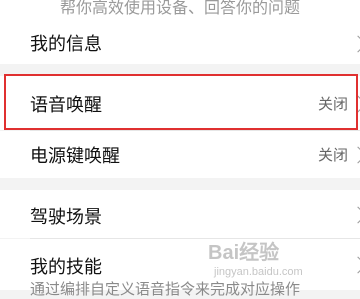  What do you see at coordinates (179, 8) in the screenshot?
I see `assistant-subtitle: 帮你高效使用设备、回答你的问题` at bounding box center [179, 8].